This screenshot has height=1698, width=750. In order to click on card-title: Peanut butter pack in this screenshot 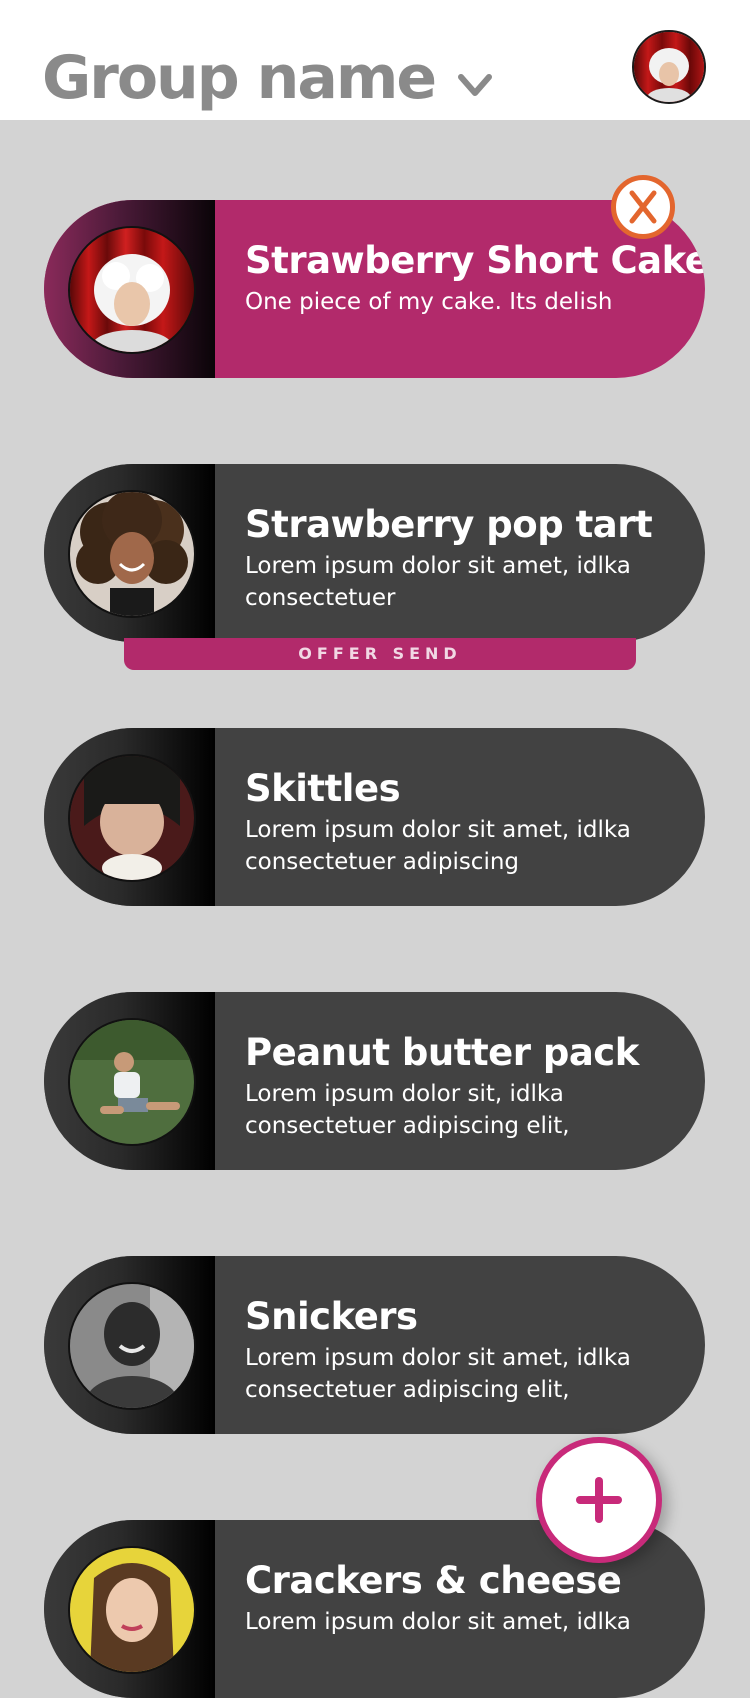, I will do `click(442, 1052)`.